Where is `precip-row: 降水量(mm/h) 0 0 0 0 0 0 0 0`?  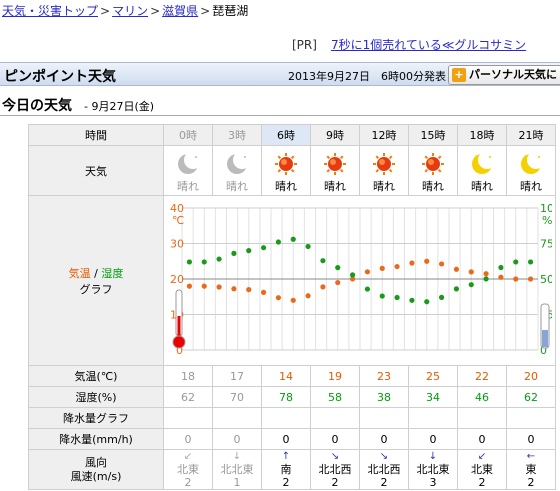
precip-row: 降水量(mm/h) 0 0 0 0 0 0 0 0 is located at coordinates (292, 439).